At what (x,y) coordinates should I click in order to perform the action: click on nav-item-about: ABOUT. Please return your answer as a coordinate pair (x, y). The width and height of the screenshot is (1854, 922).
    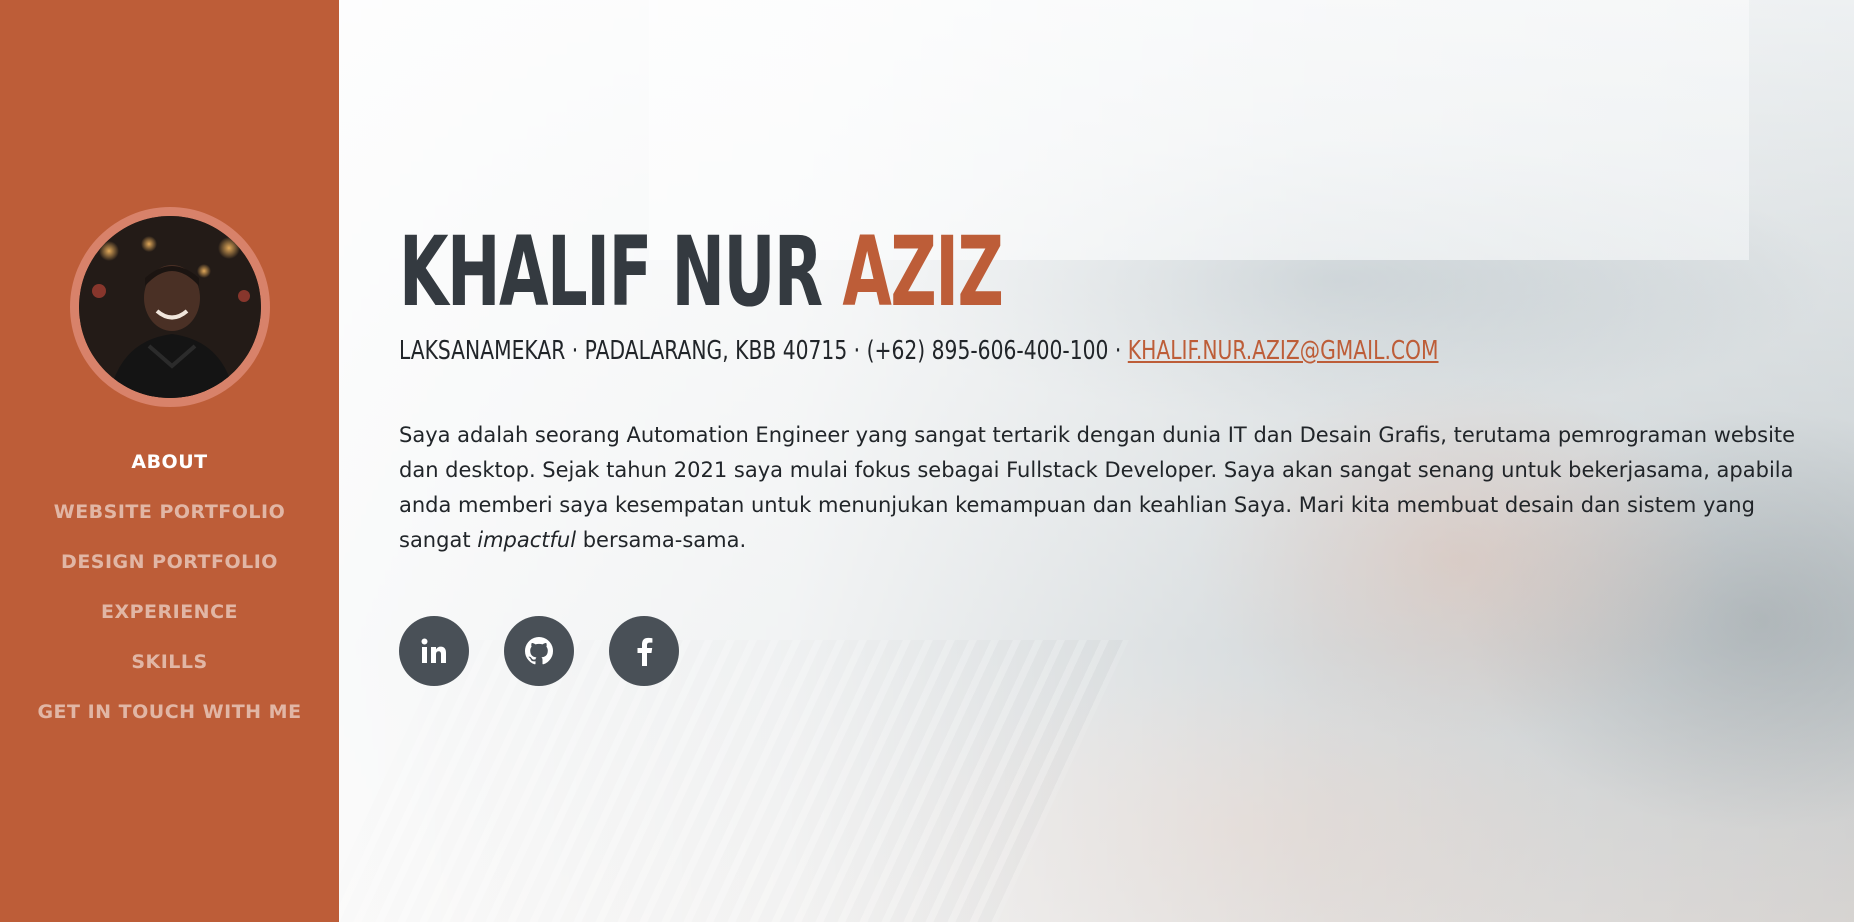
    Looking at the image, I should click on (169, 462).